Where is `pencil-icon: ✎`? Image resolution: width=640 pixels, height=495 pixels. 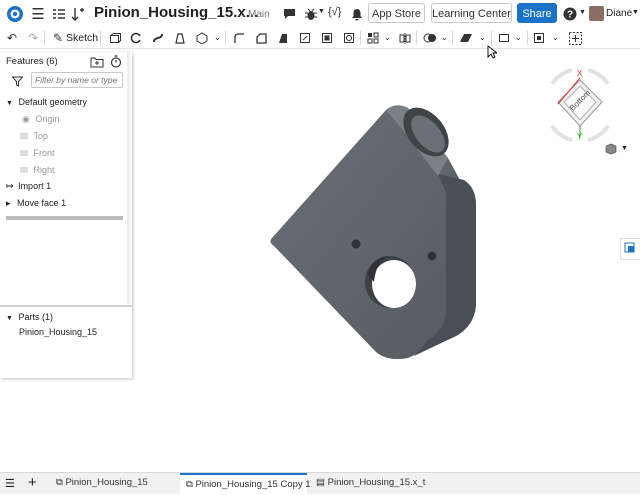
pencil-icon: ✎ is located at coordinates (58, 38).